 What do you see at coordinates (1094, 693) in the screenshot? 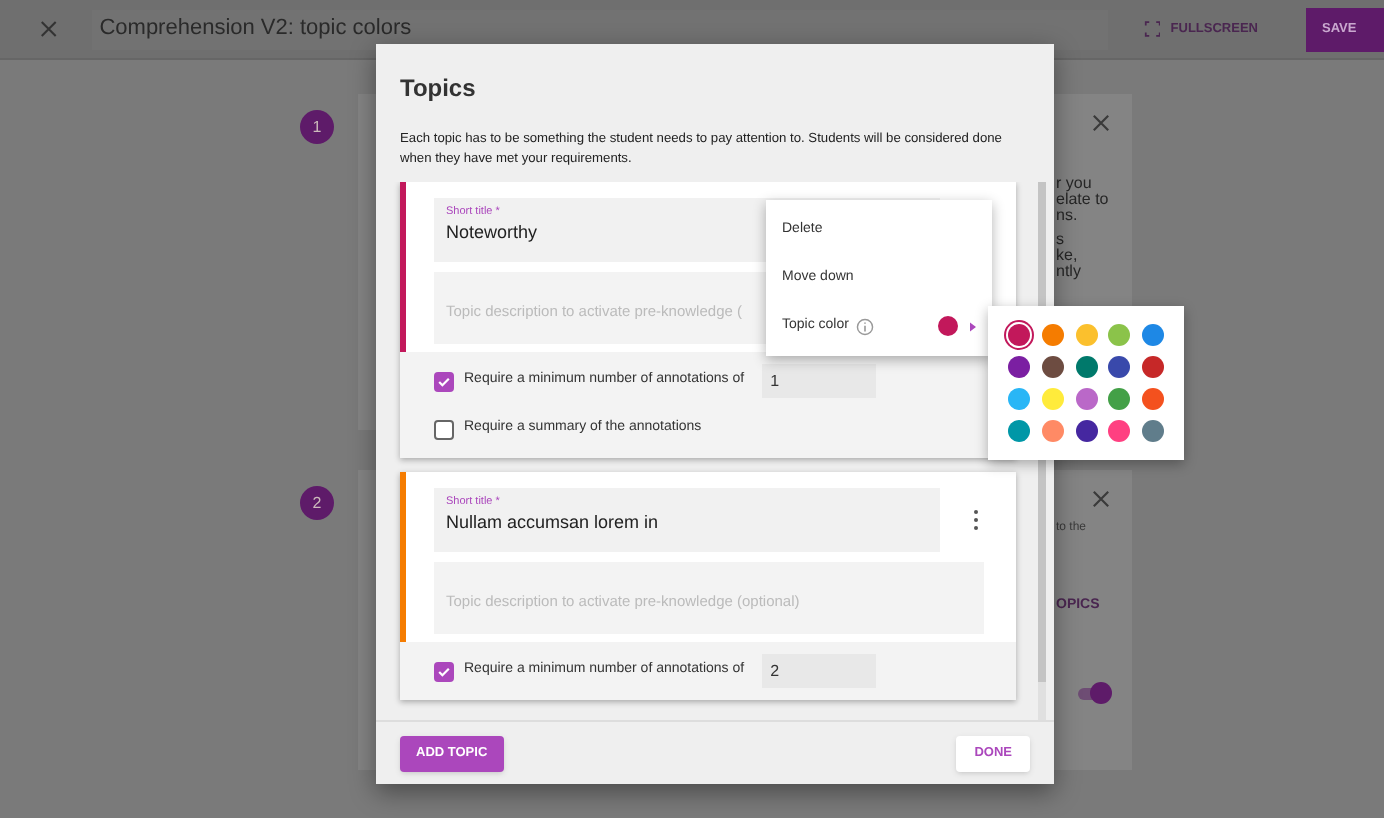
I see `toggle-switch` at bounding box center [1094, 693].